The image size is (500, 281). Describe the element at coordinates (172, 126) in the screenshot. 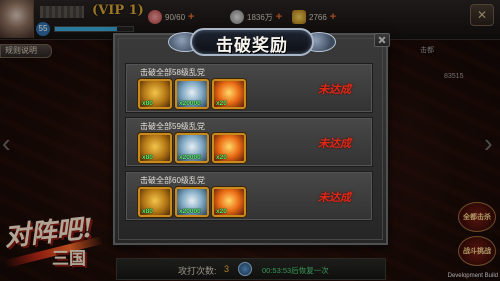

I see `reward-row-title: 击破全部59级乱党` at that location.